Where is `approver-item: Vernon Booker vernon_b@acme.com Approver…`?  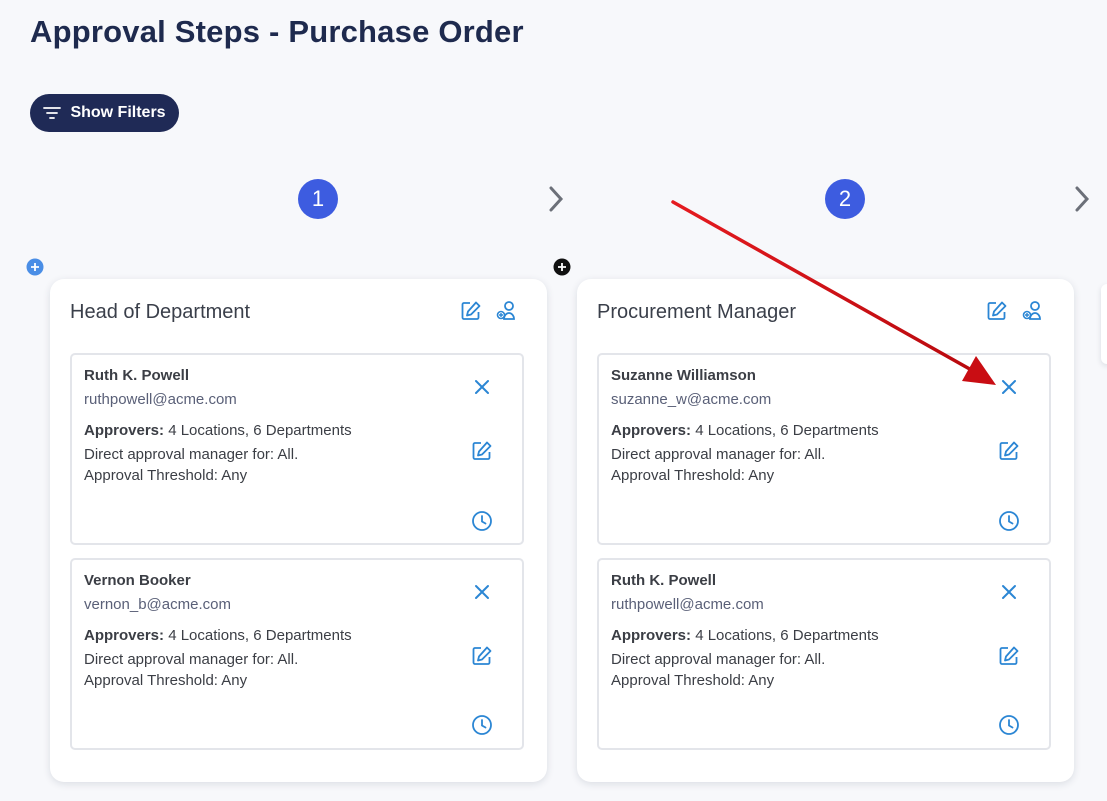
approver-item: Vernon Booker vernon_b@acme.com Approver… is located at coordinates (297, 654).